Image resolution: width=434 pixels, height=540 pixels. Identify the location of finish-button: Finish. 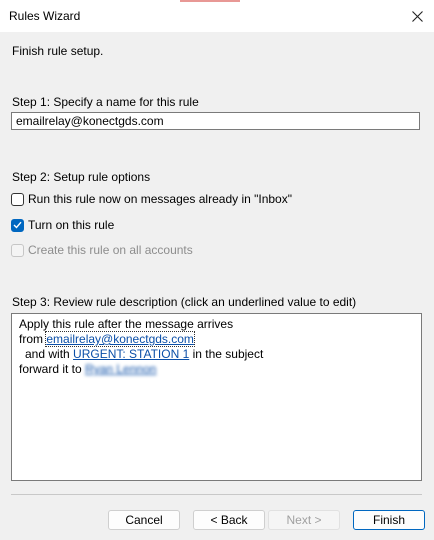
(389, 520).